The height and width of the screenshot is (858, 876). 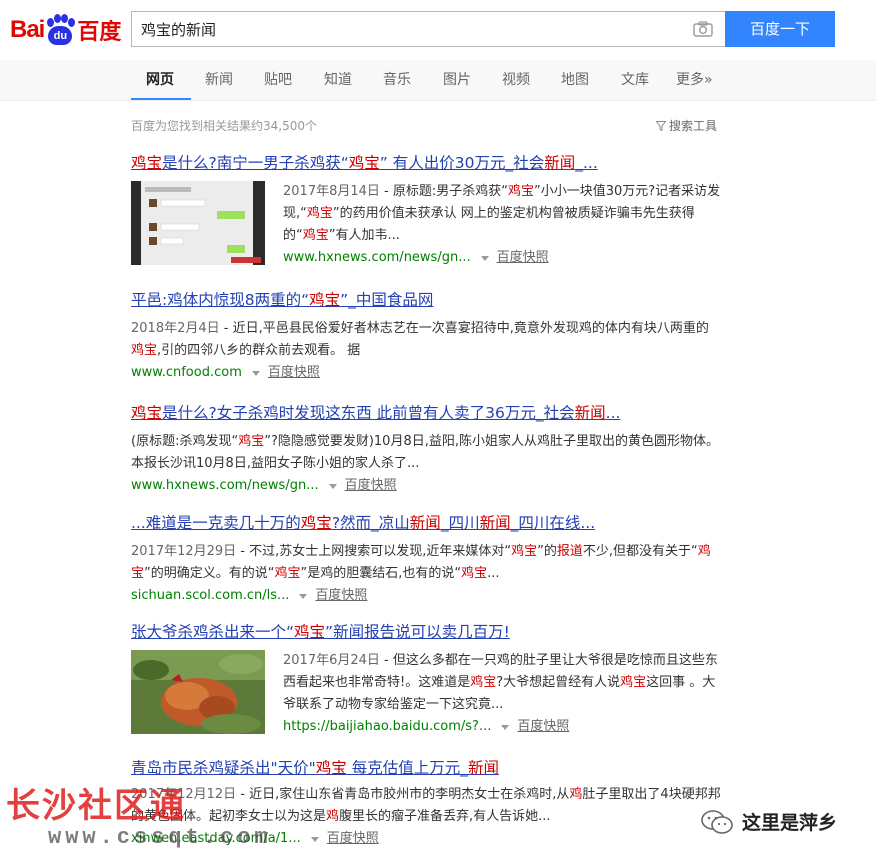 What do you see at coordinates (403, 794) in the screenshot?
I see `text-segment: - 近日,家住山东省青岛市胶州市的李明杰女士在杀鸡时,从` at bounding box center [403, 794].